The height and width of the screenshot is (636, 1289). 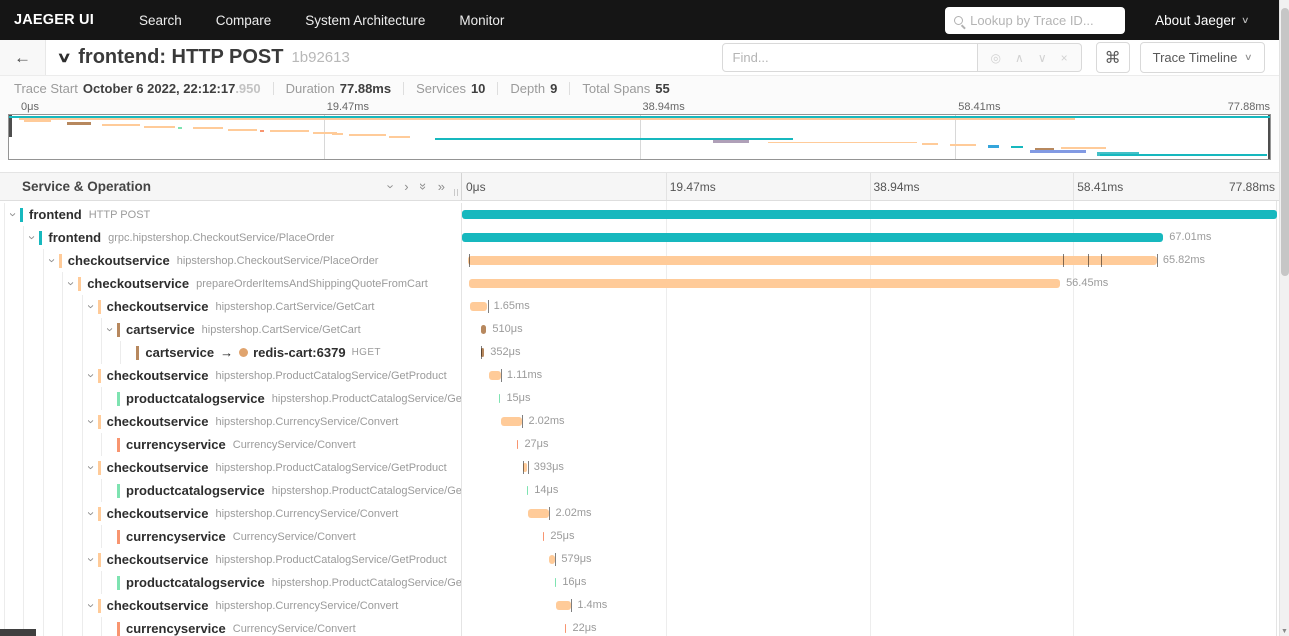 I want to click on keyboard-shortcuts-button: ⌘, so click(x=1112, y=57).